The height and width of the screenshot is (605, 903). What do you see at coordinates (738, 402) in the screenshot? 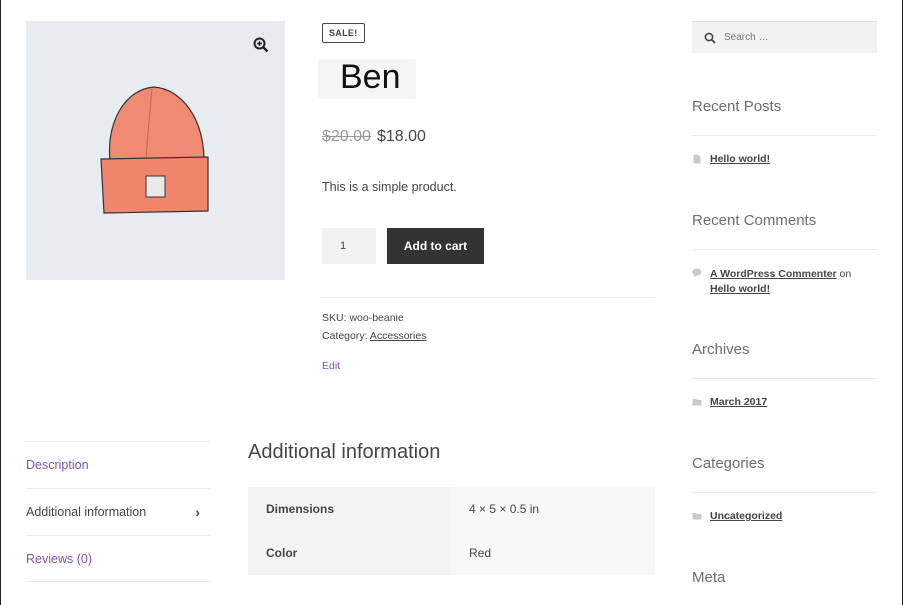
I see `archive-link: March 2017` at bounding box center [738, 402].